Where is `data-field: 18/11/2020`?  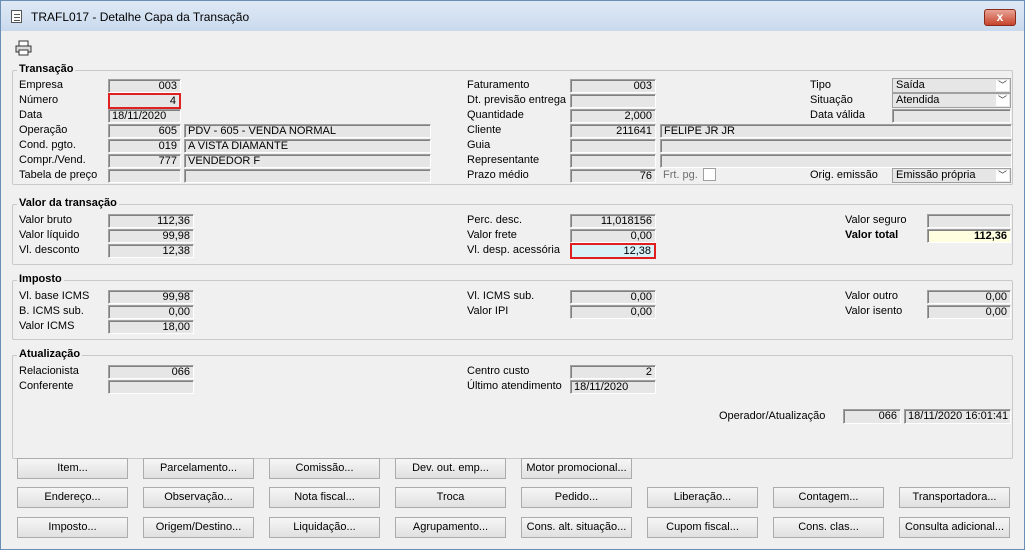
data-field: 18/11/2020 is located at coordinates (144, 116).